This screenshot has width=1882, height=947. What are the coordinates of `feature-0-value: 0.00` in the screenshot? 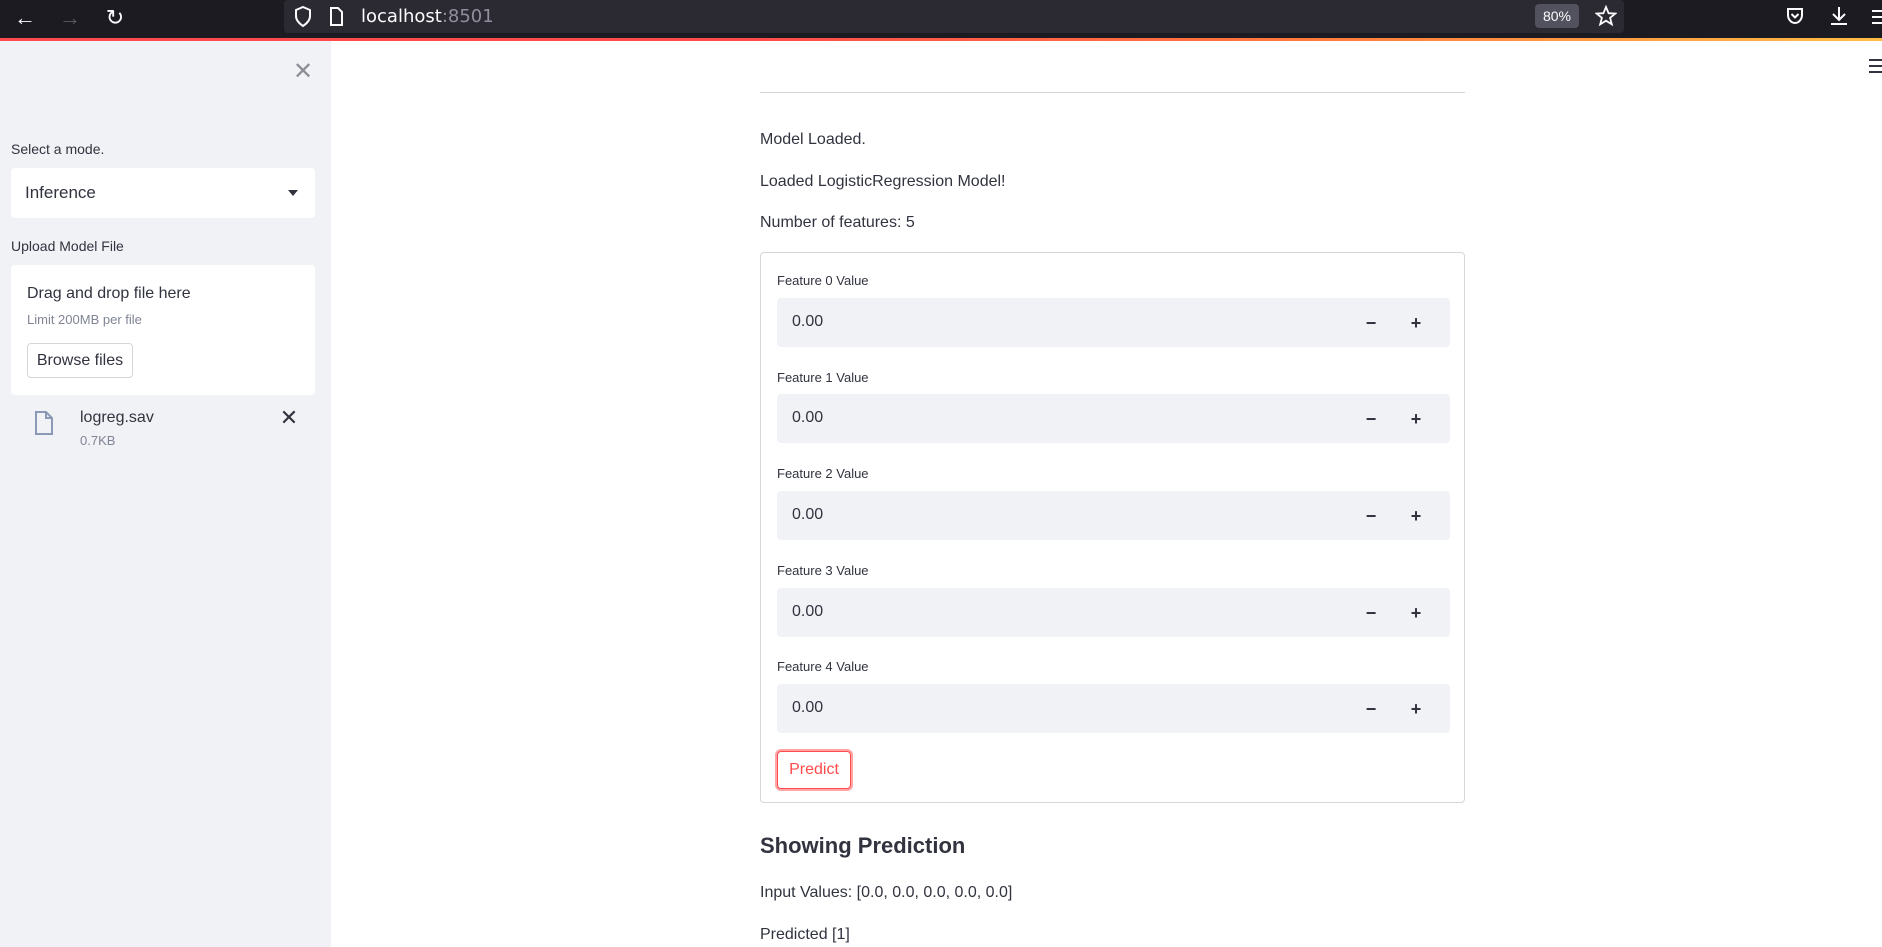 It's located at (808, 321).